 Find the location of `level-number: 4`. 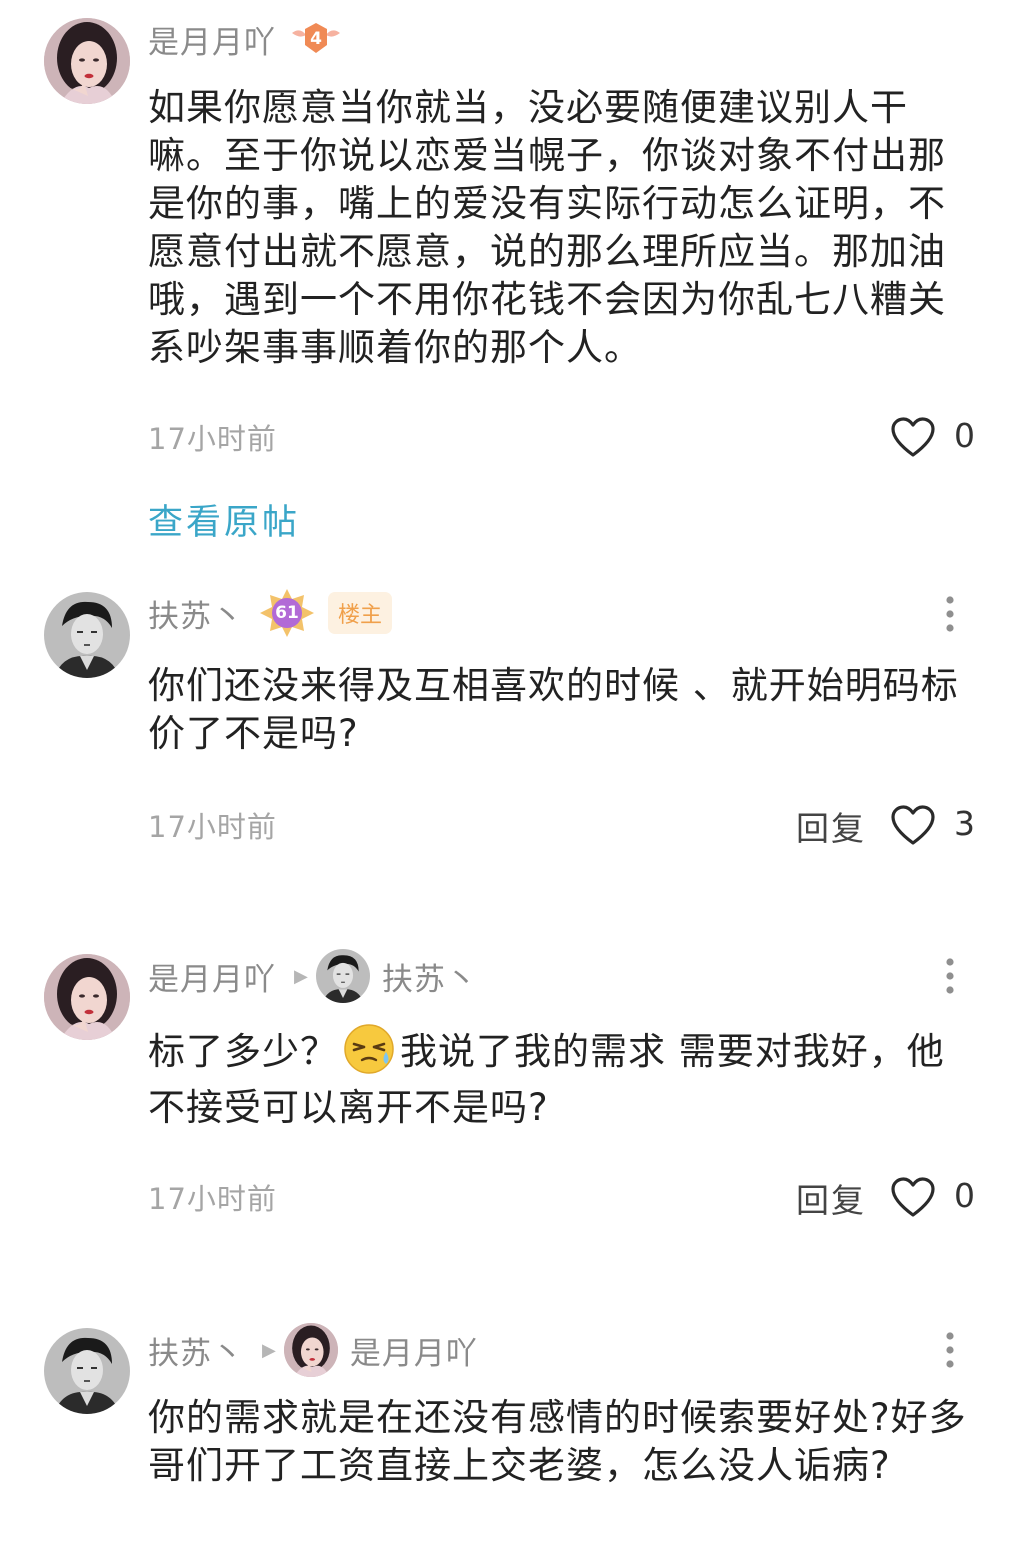

level-number: 4 is located at coordinates (316, 39).